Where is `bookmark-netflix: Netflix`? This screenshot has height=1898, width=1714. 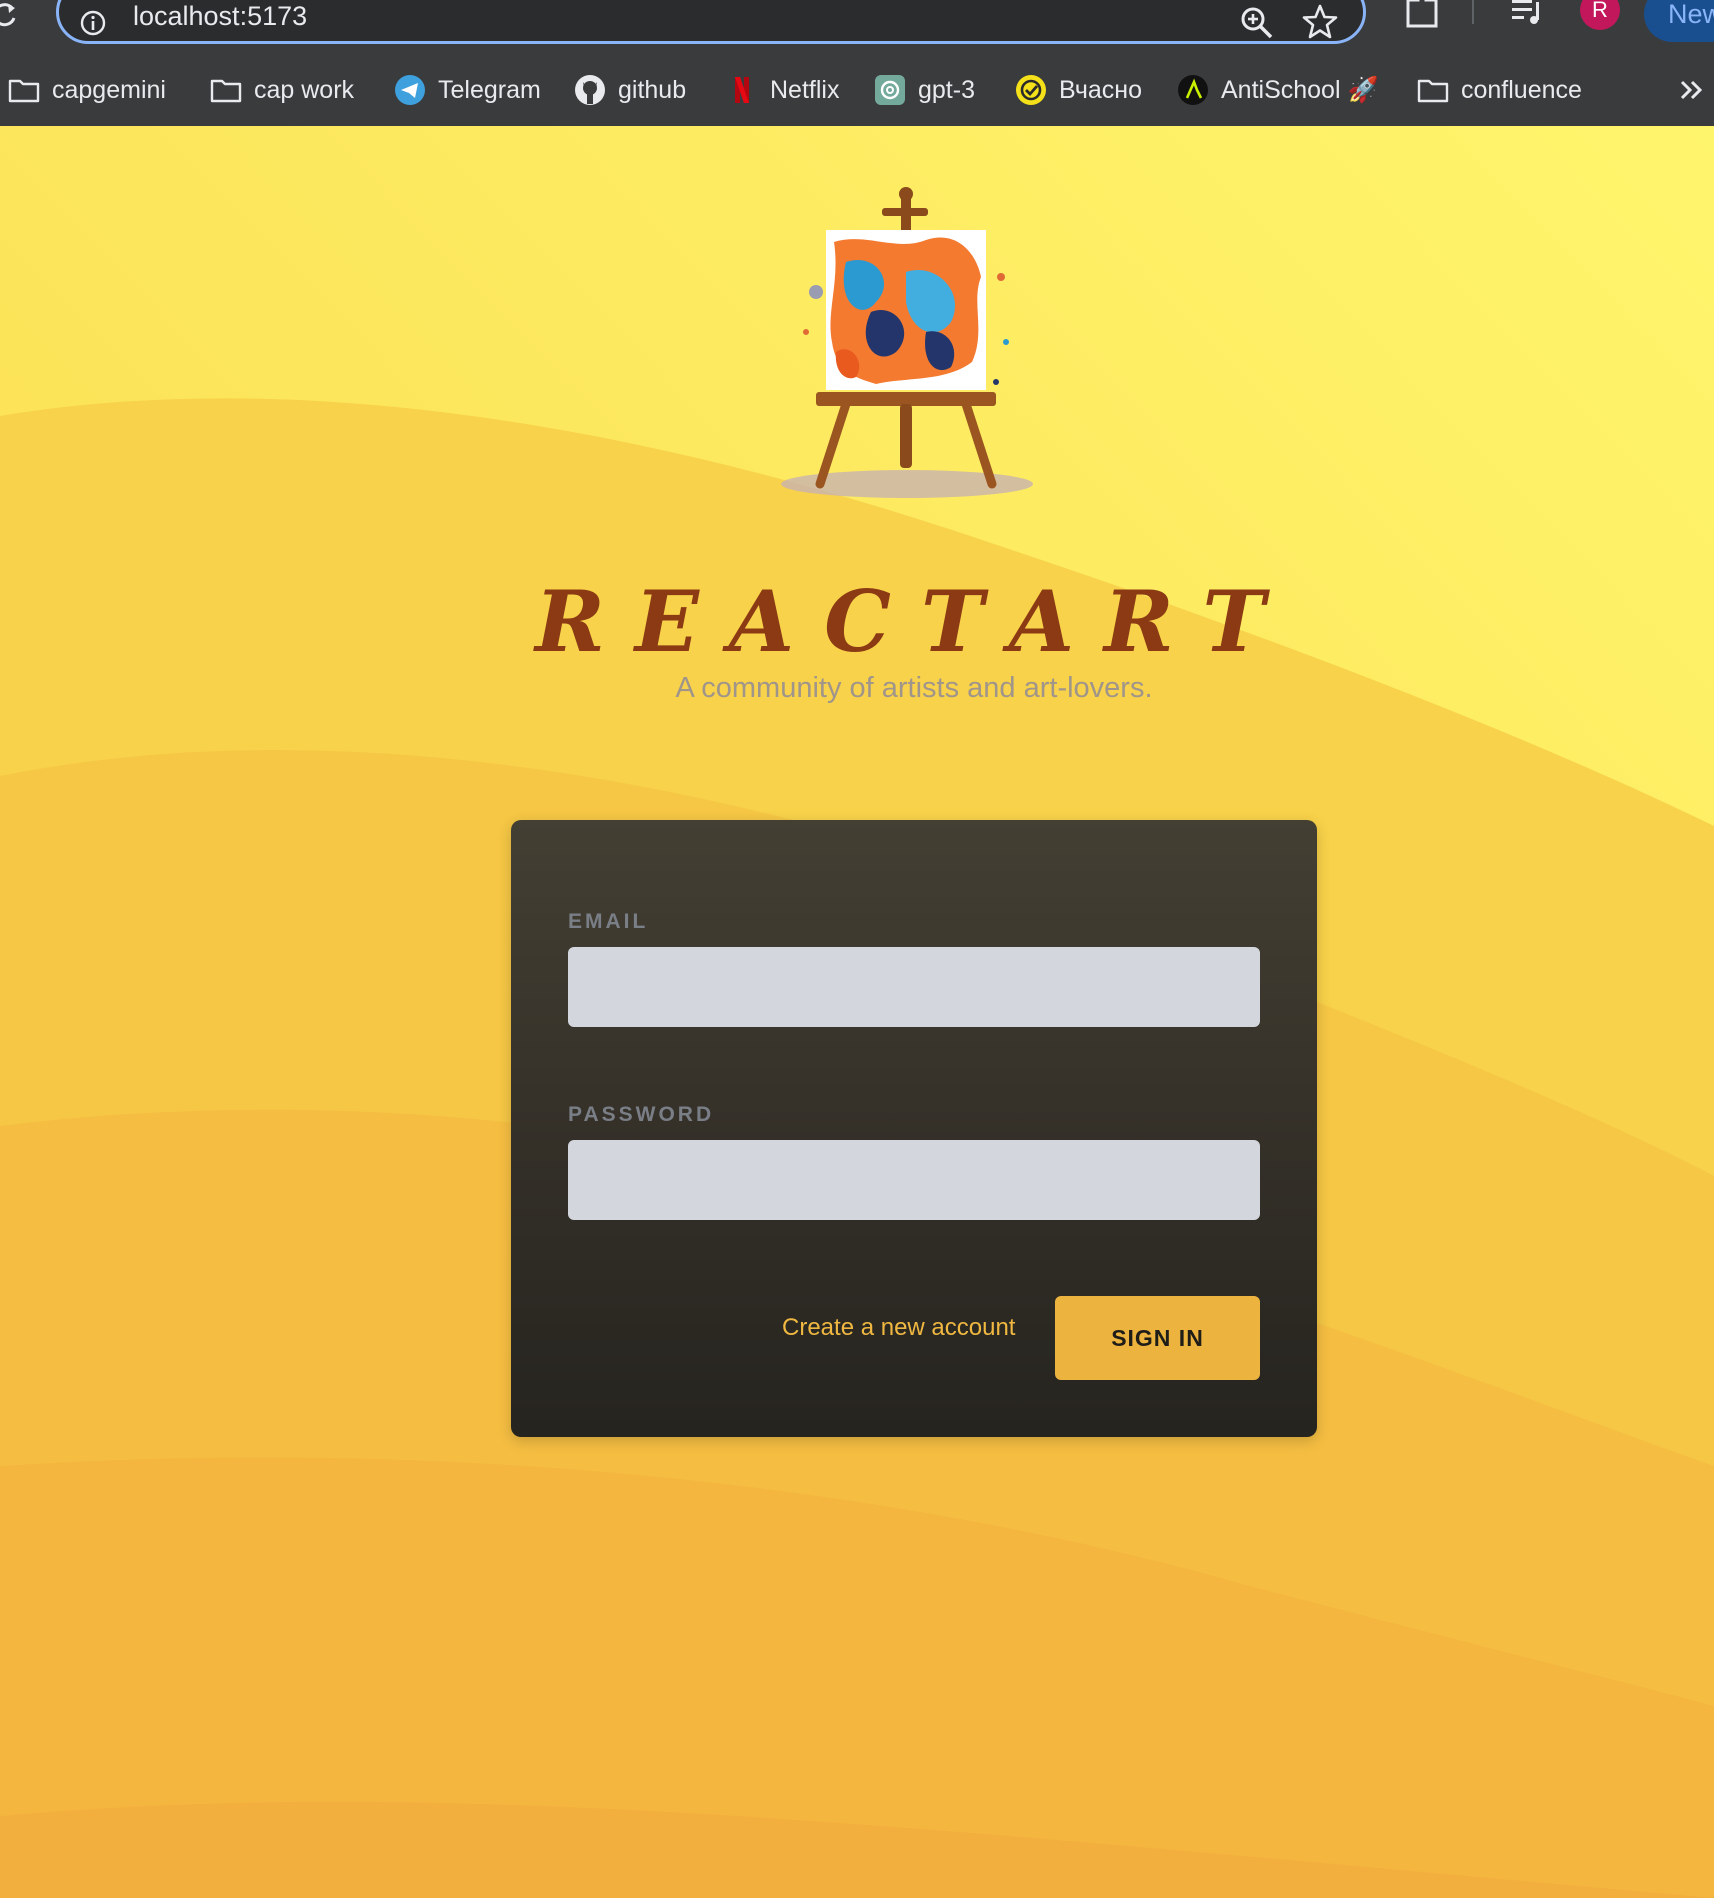
bookmark-netflix: Netflix is located at coordinates (782, 90).